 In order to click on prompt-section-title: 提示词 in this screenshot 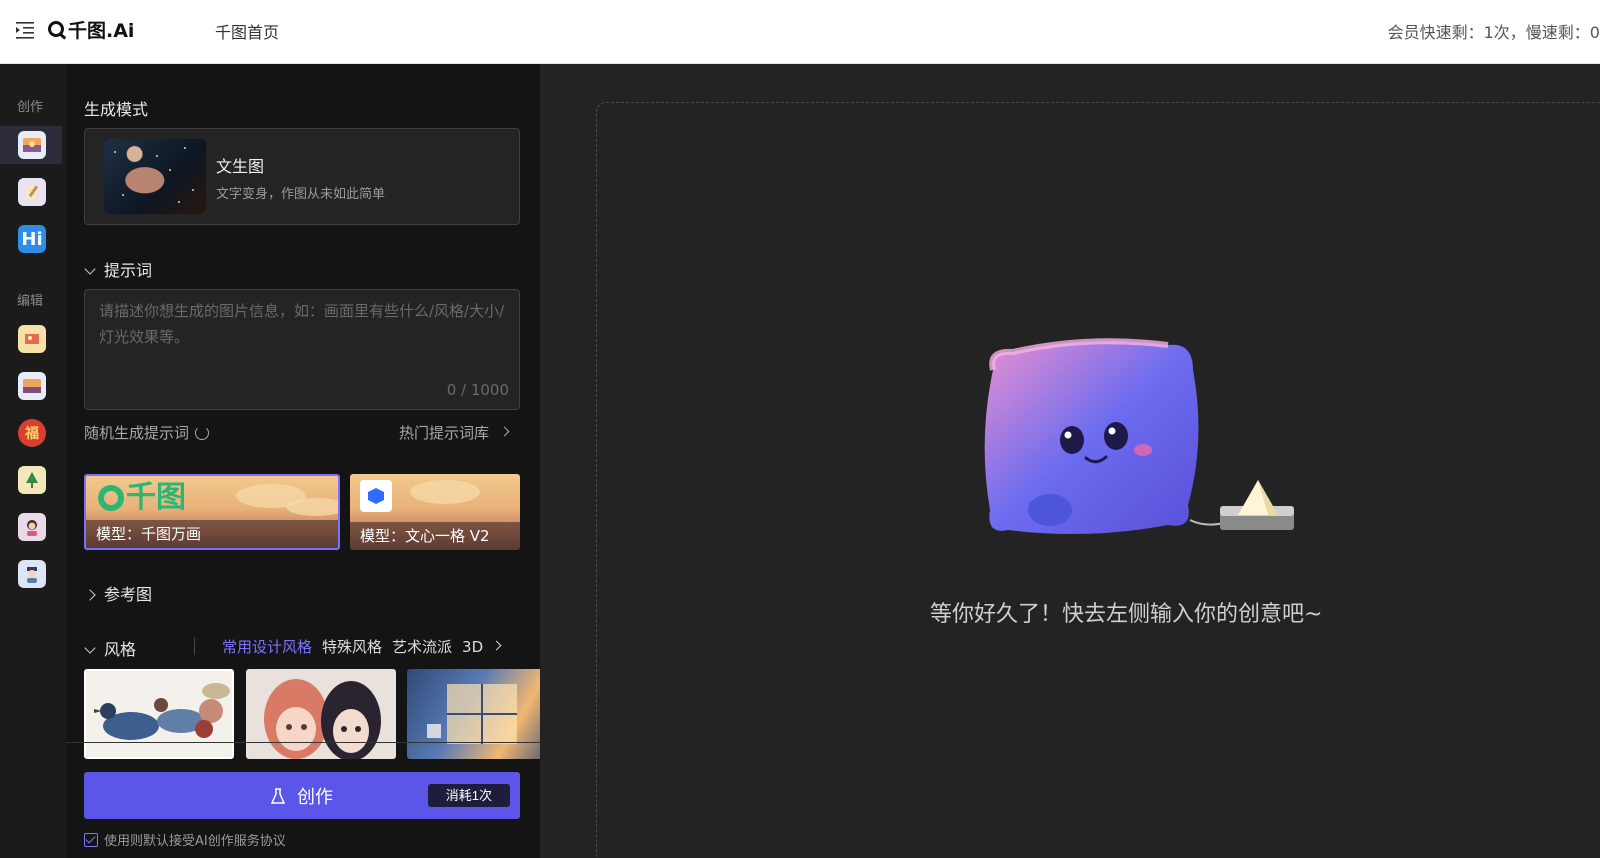, I will do `click(128, 270)`.